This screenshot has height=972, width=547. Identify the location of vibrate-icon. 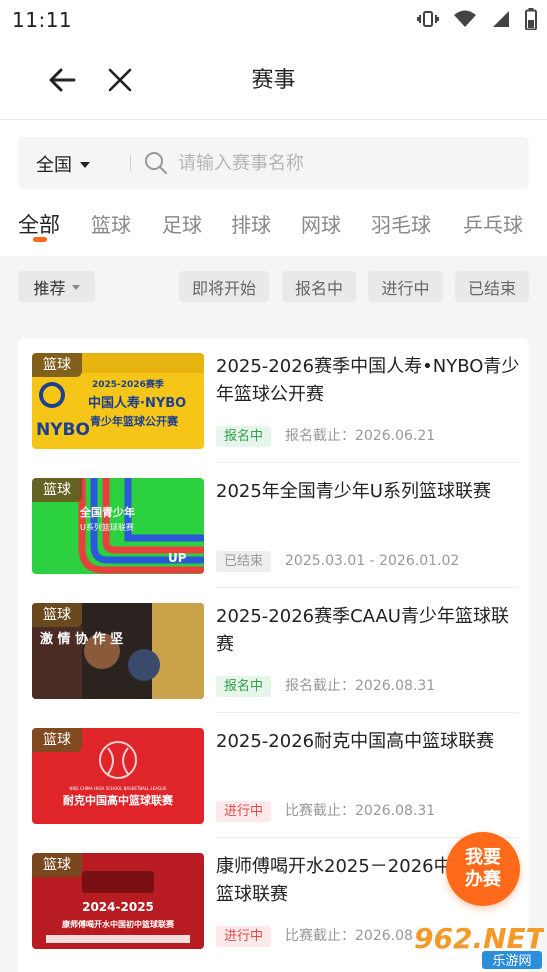
(428, 21).